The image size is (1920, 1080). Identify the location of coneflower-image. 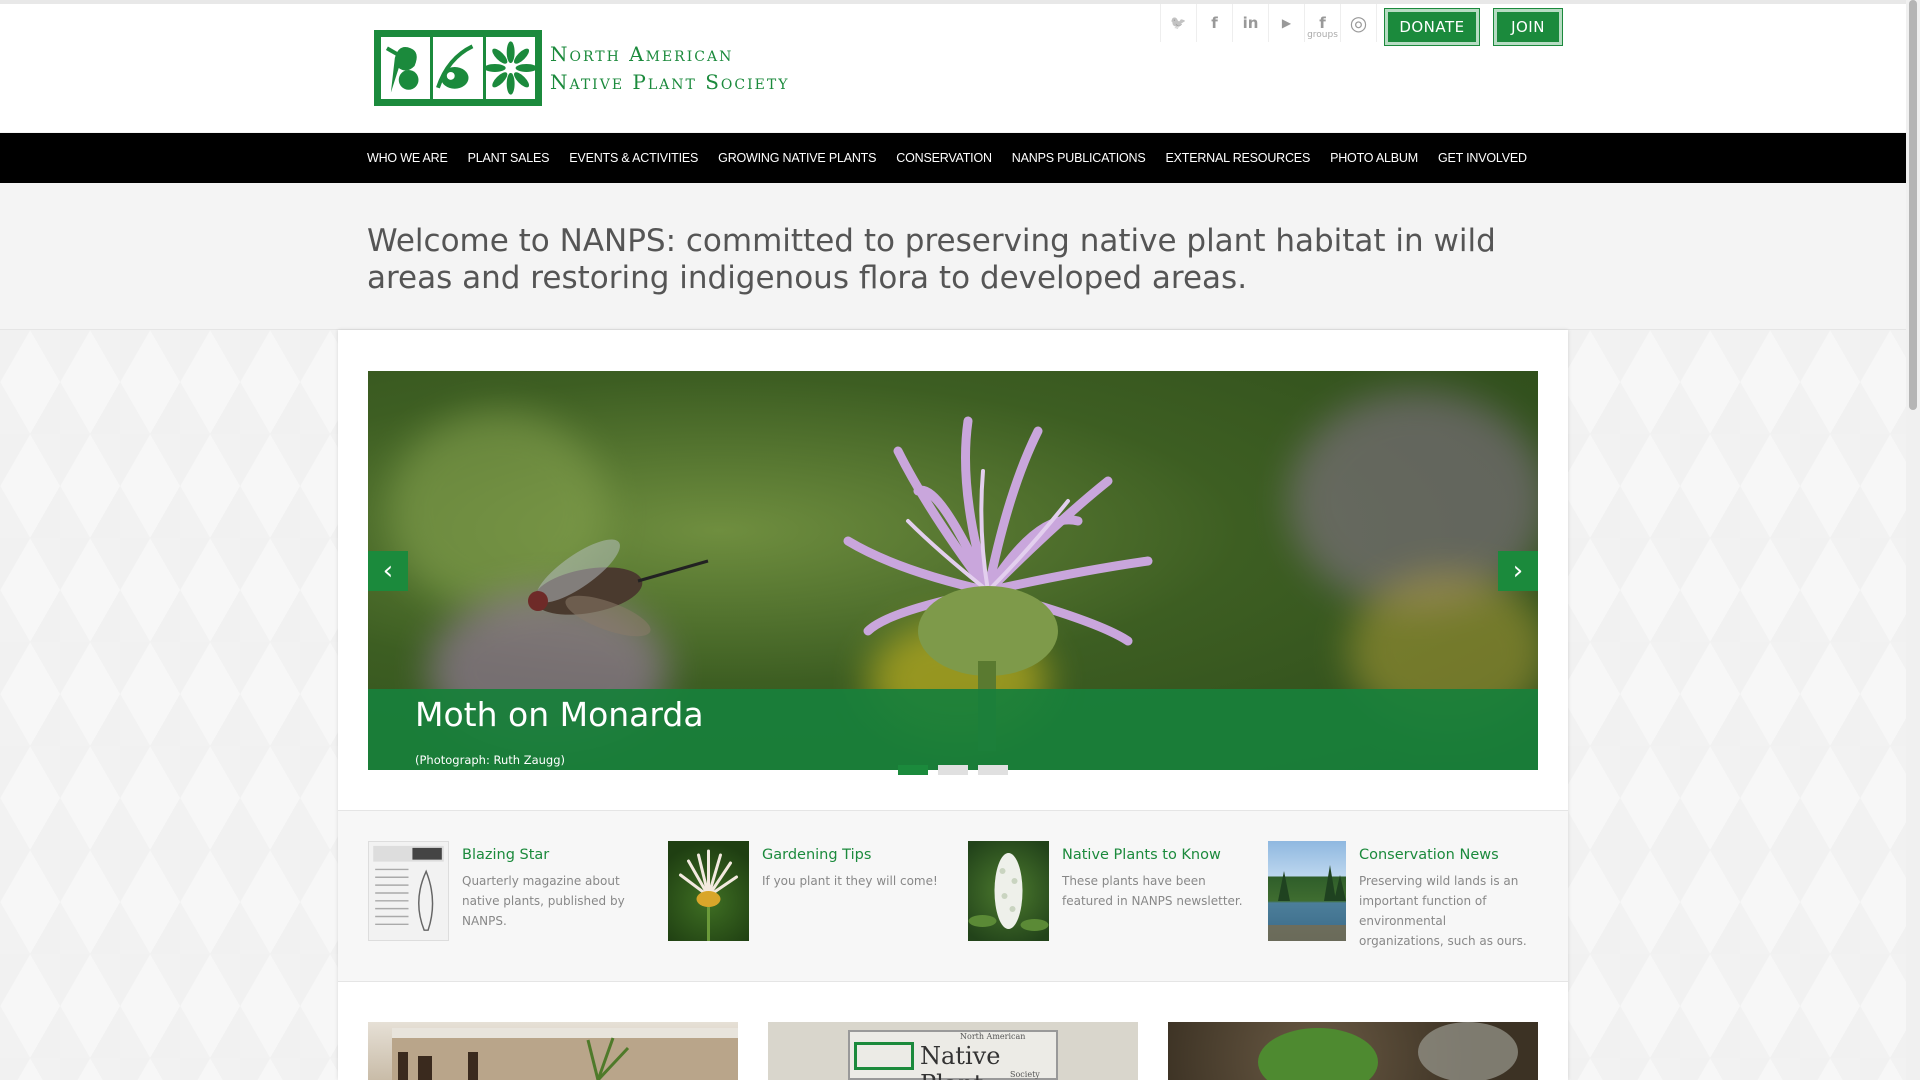
(708, 895).